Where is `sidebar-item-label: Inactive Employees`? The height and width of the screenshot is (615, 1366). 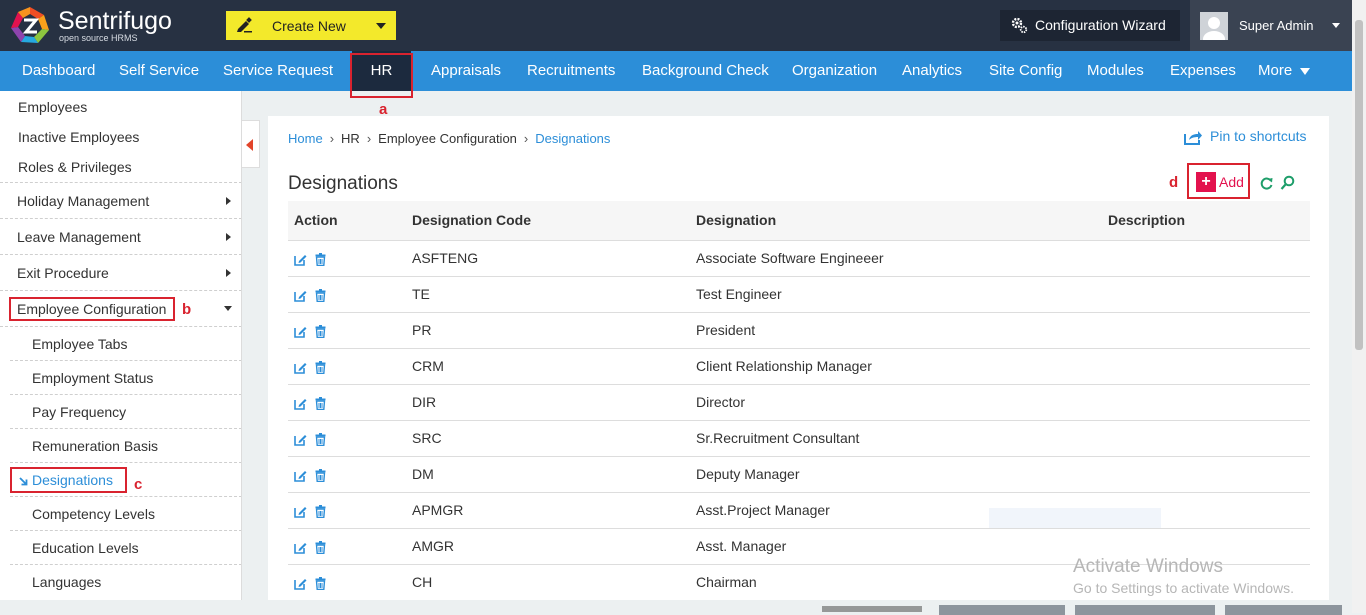 sidebar-item-label: Inactive Employees is located at coordinates (79, 137).